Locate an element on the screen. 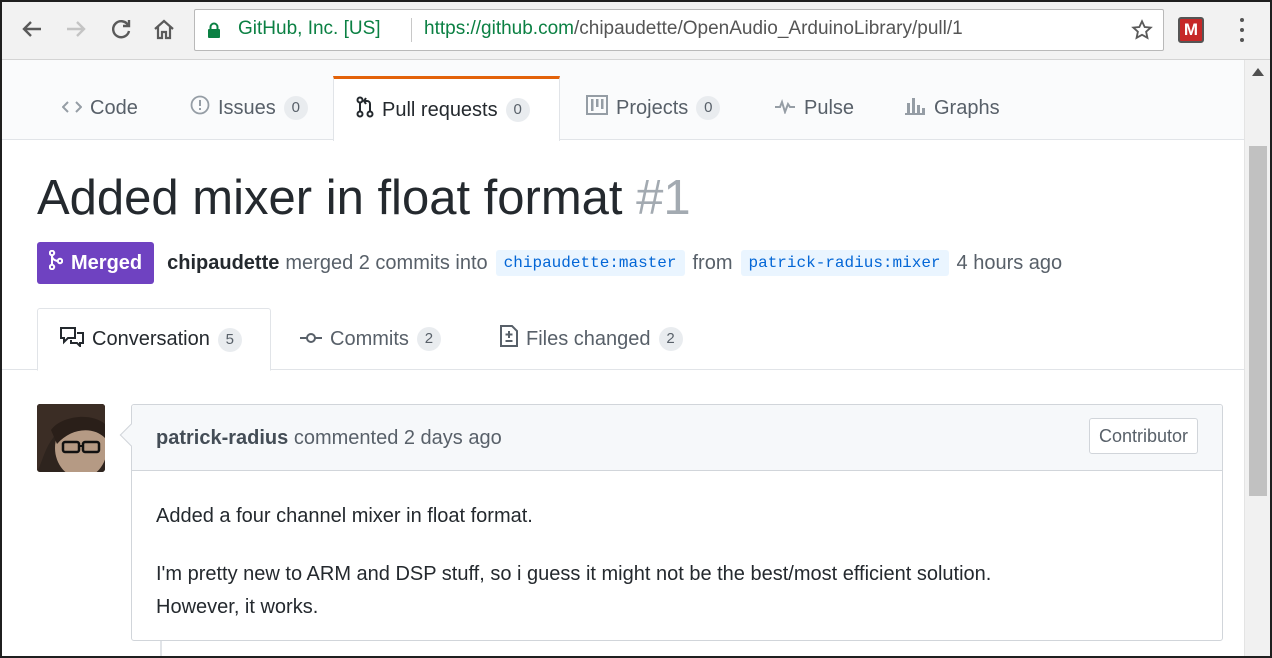 The image size is (1272, 658). contributor-badge: Contributor is located at coordinates (1143, 436).